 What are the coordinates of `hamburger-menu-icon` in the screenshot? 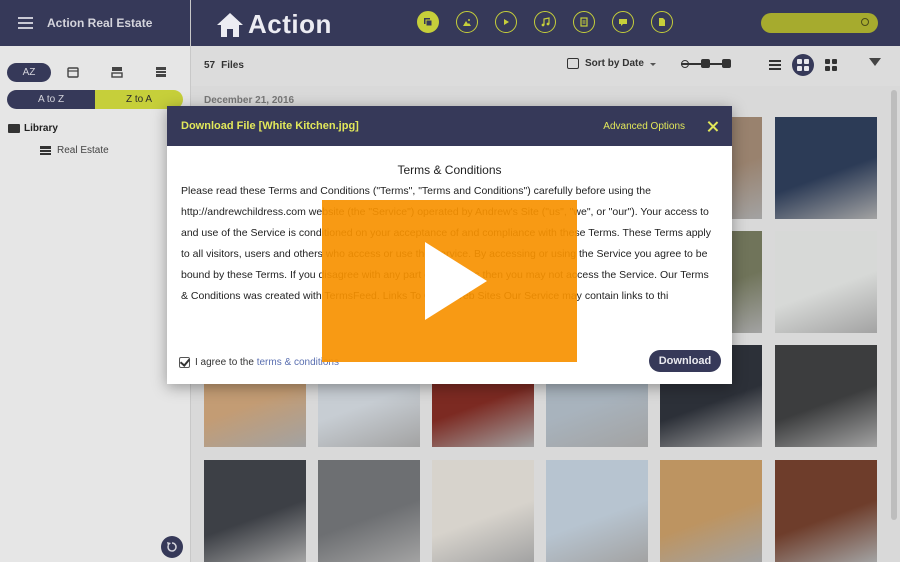 It's located at (25, 23).